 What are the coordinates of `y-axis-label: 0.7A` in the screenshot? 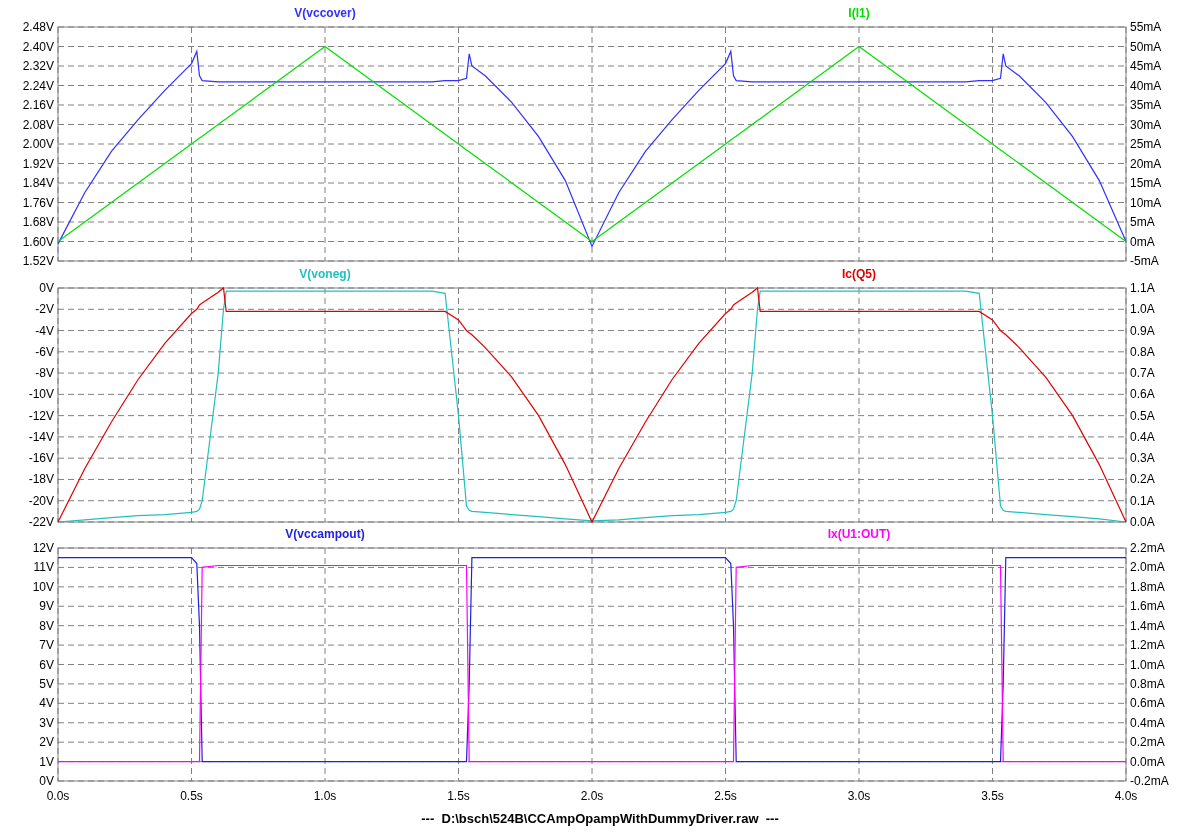 It's located at (1142, 373).